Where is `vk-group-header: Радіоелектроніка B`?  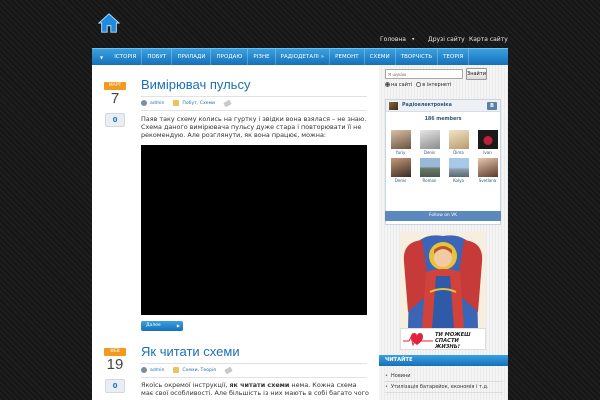 vk-group-header: Радіоелектроніка B is located at coordinates (443, 106).